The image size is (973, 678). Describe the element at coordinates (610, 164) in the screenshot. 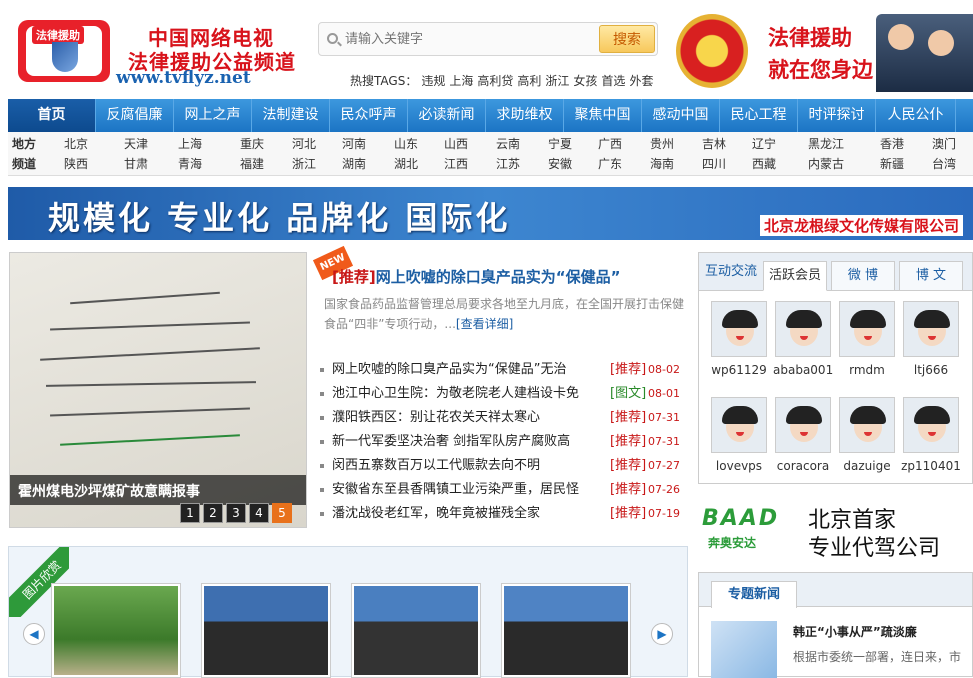

I see `region-link: 广东` at that location.